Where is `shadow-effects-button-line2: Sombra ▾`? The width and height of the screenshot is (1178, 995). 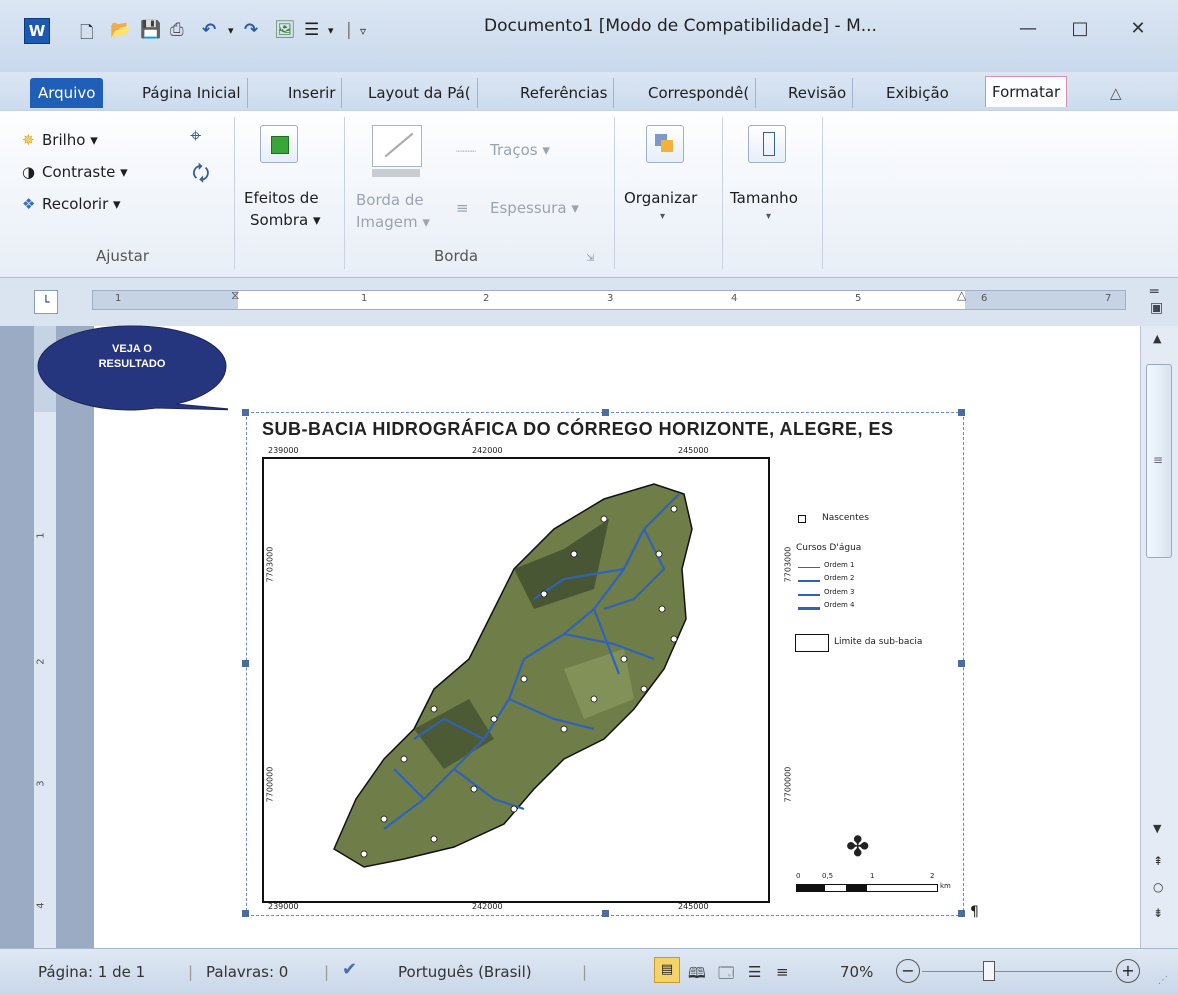 shadow-effects-button-line2: Sombra ▾ is located at coordinates (285, 220).